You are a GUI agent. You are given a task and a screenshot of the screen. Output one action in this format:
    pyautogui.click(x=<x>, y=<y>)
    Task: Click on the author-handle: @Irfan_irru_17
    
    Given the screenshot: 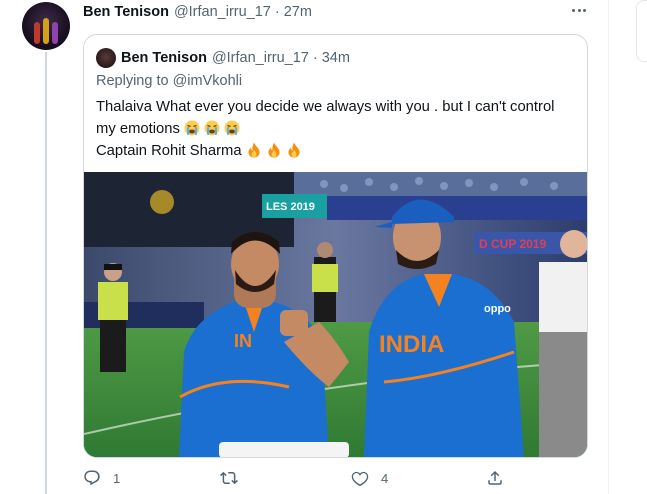 What is the action you would take?
    pyautogui.click(x=222, y=12)
    